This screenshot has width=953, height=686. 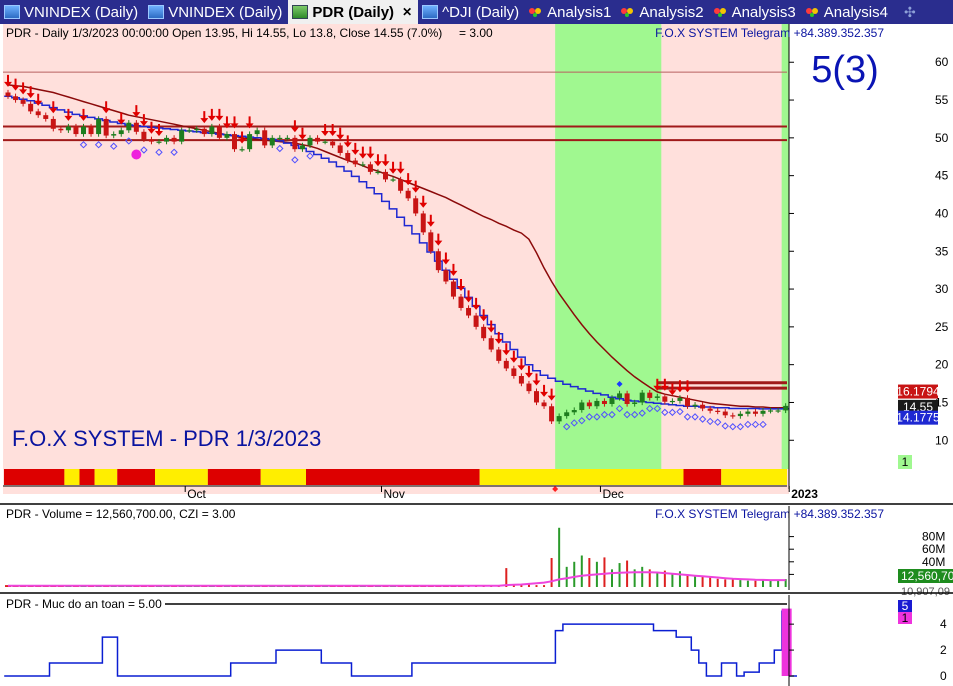 I want to click on tab-label: Analysis3, so click(x=763, y=12).